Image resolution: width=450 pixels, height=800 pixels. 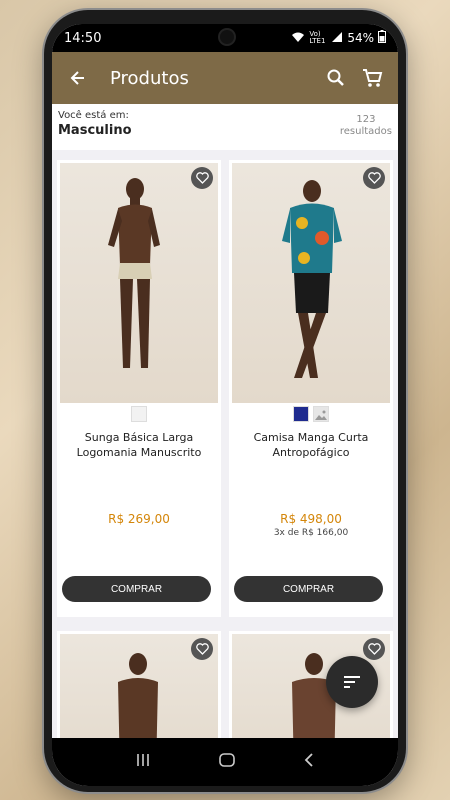 What do you see at coordinates (139, 445) in the screenshot?
I see `product-name: Sunga Básica Larga Logomania Manuscrito` at bounding box center [139, 445].